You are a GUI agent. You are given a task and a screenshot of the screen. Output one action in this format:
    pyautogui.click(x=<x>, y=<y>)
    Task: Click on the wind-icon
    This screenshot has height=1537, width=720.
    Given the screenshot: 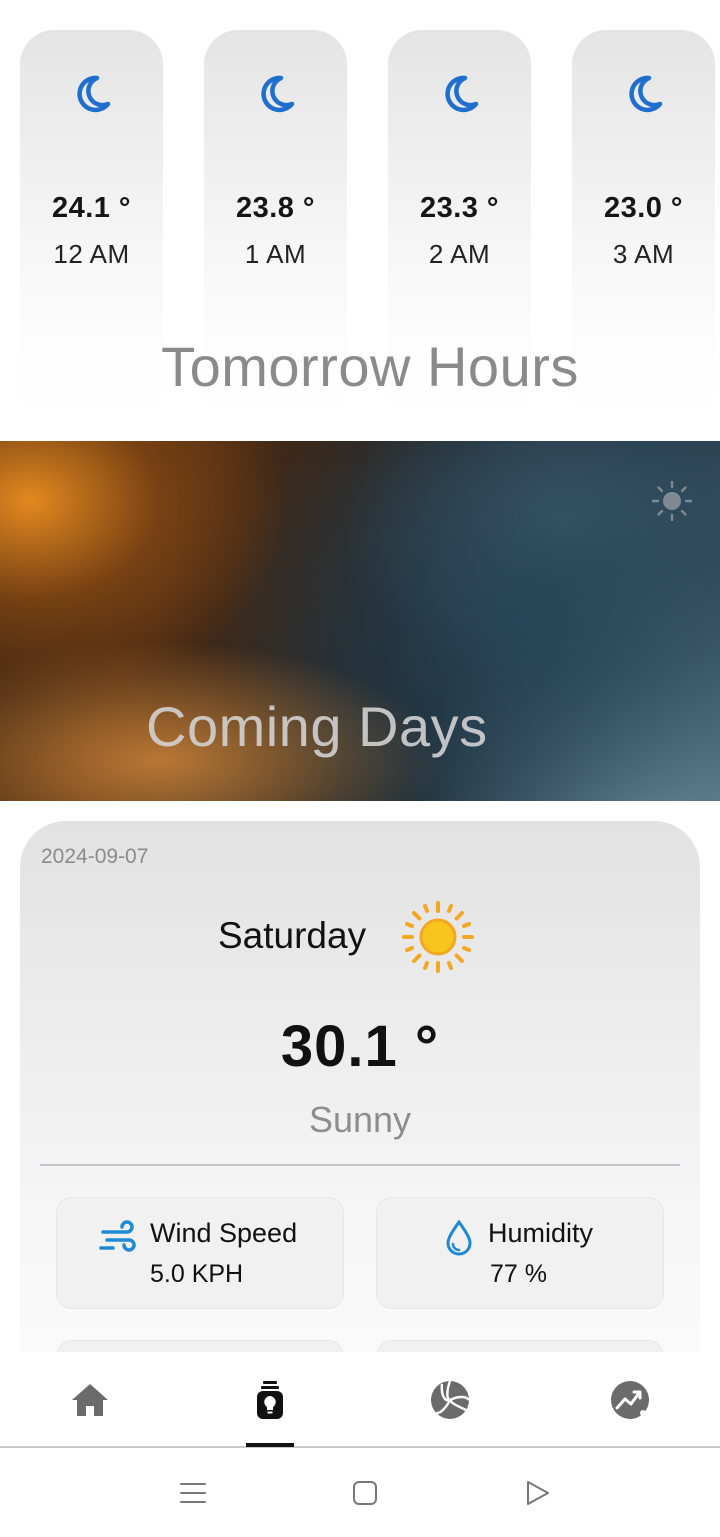 What is the action you would take?
    pyautogui.click(x=117, y=1236)
    